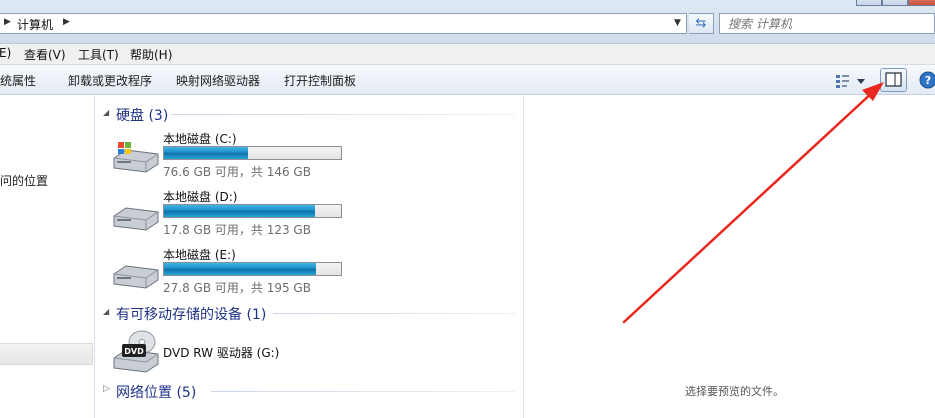  I want to click on preview-pane-button, so click(893, 80).